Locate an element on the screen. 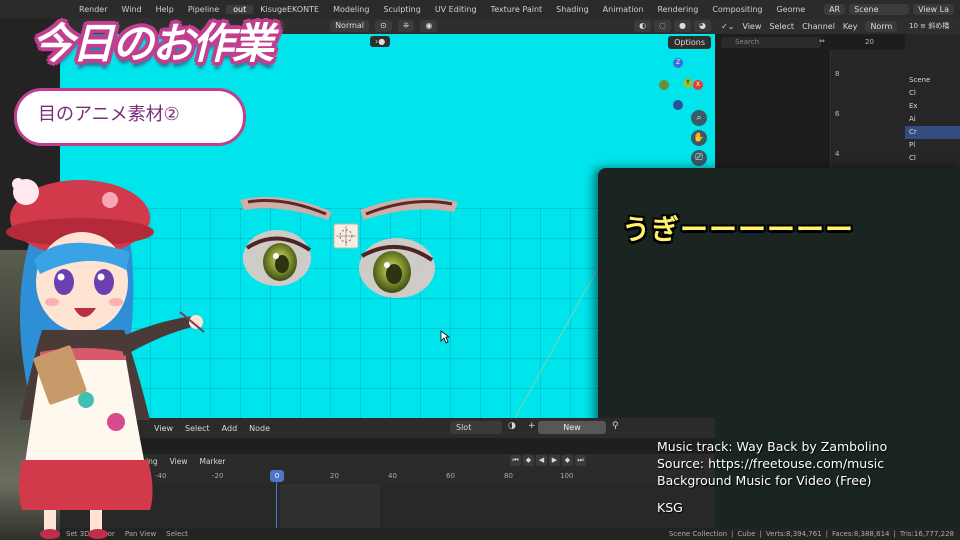 Image resolution: width=960 pixels, height=540 pixels. zoom-icon: ⌕ is located at coordinates (699, 118).